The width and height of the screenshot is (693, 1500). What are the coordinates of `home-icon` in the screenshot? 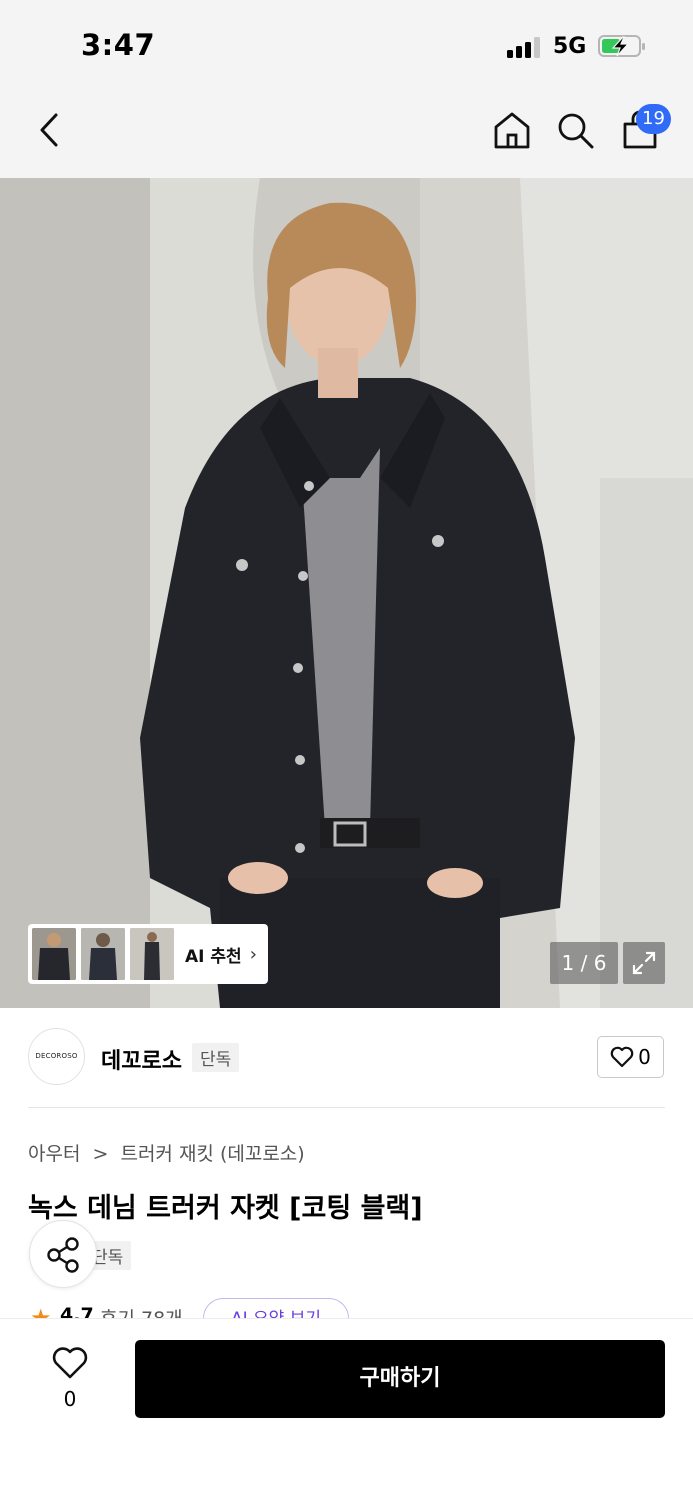 It's located at (512, 130).